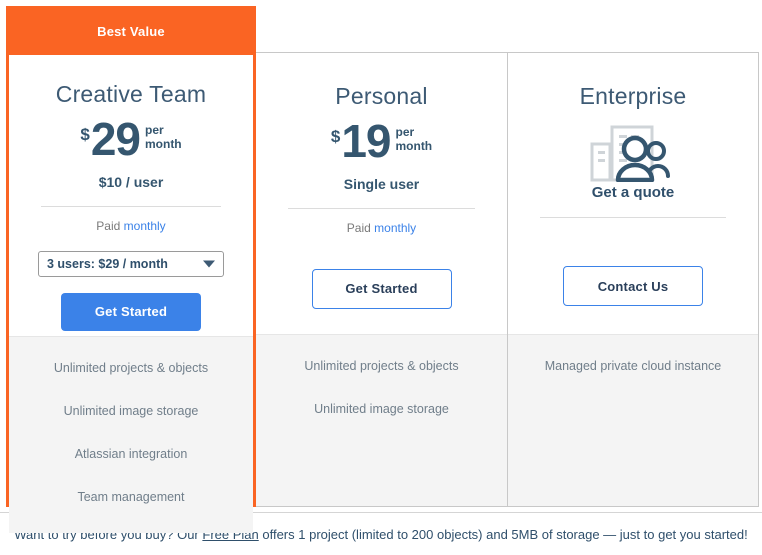  Describe the element at coordinates (131, 497) in the screenshot. I see `feature-item: Team management` at that location.